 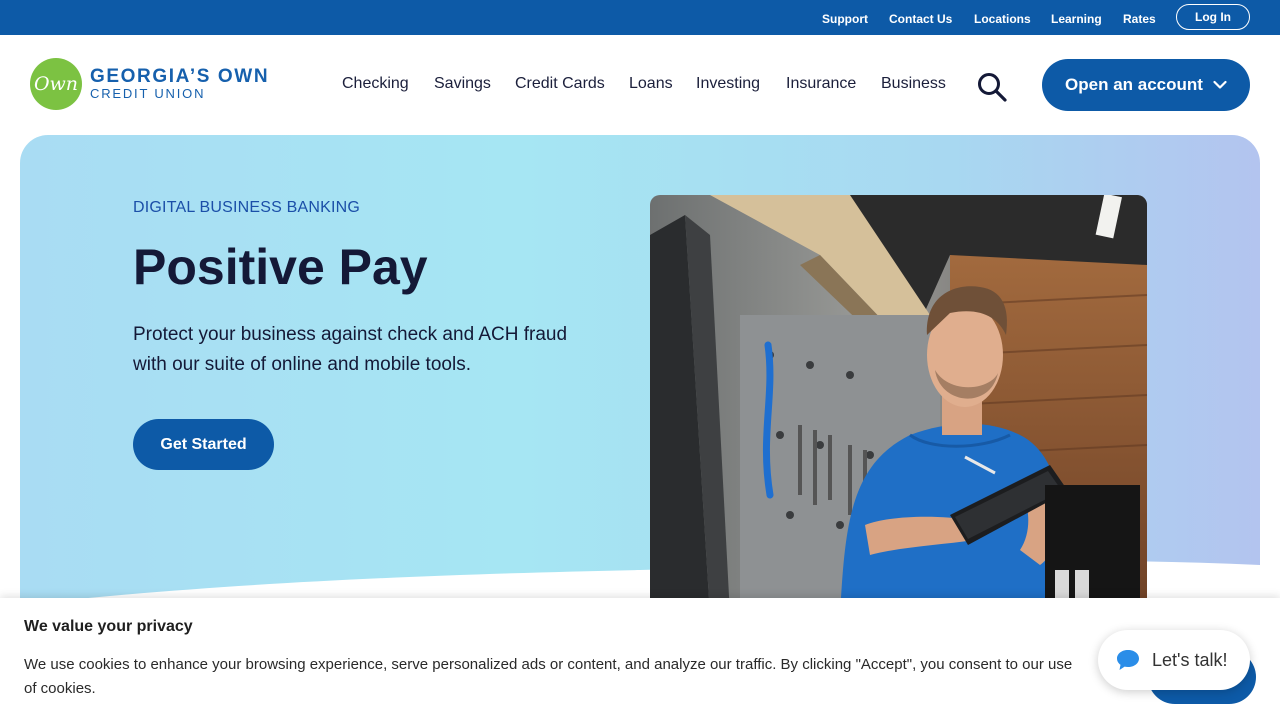 I want to click on get-started-button: Get Started, so click(x=203, y=444).